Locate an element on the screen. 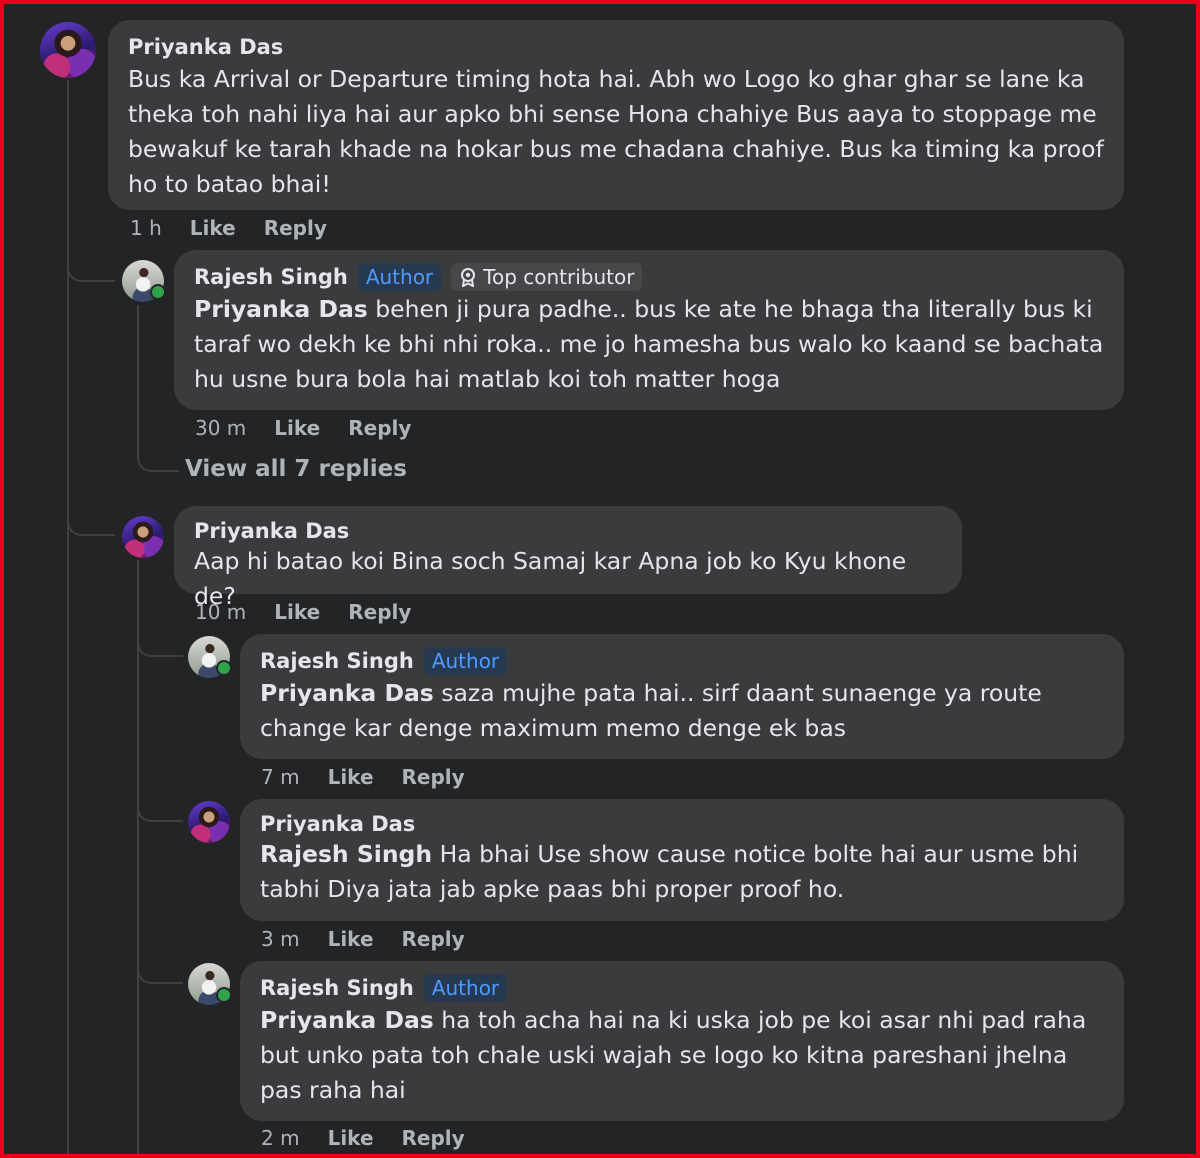  top-contributor-label: Top contributor is located at coordinates (559, 277).